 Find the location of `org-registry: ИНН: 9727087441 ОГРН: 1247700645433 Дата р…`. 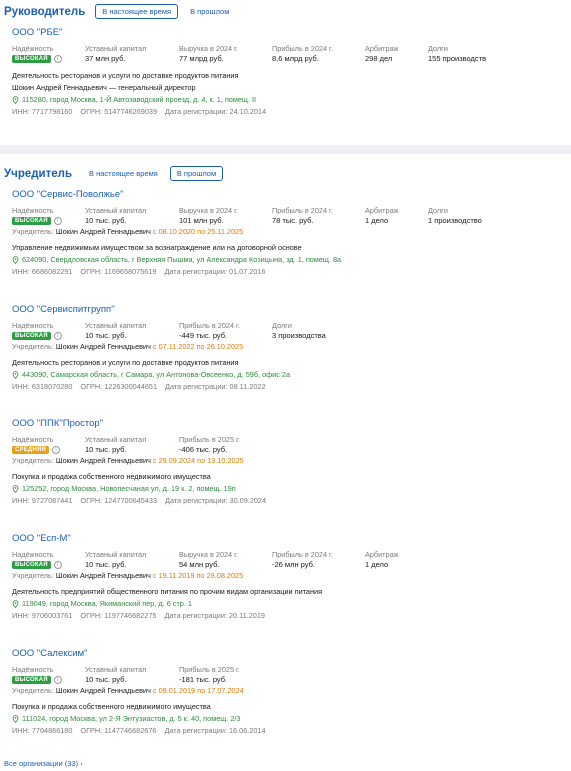

org-registry: ИНН: 9727087441 ОГРН: 1247700645433 Дата р… is located at coordinates (282, 502).